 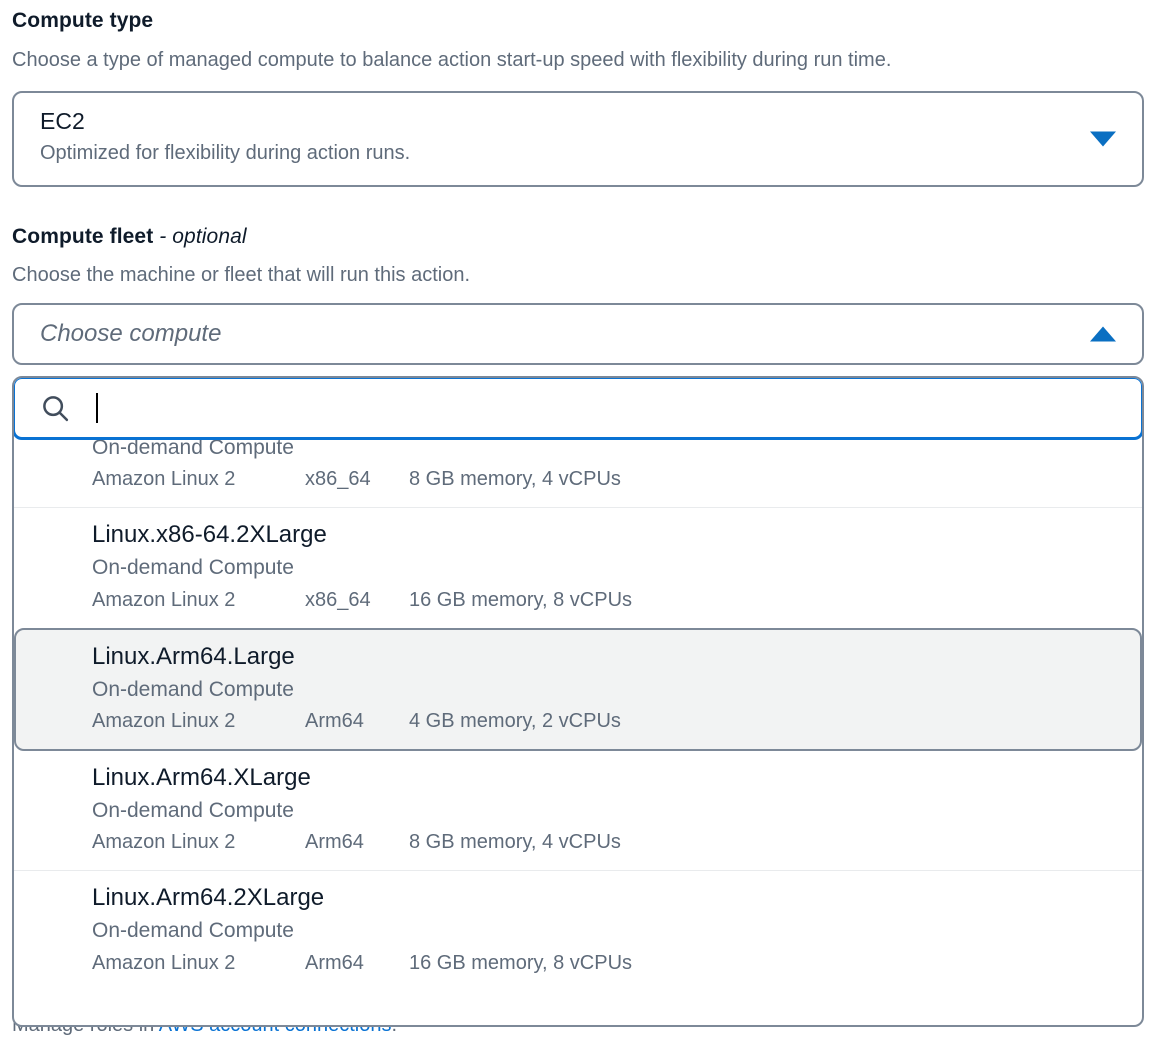 I want to click on compute-fleet-optional-tag: - optional, so click(x=203, y=236).